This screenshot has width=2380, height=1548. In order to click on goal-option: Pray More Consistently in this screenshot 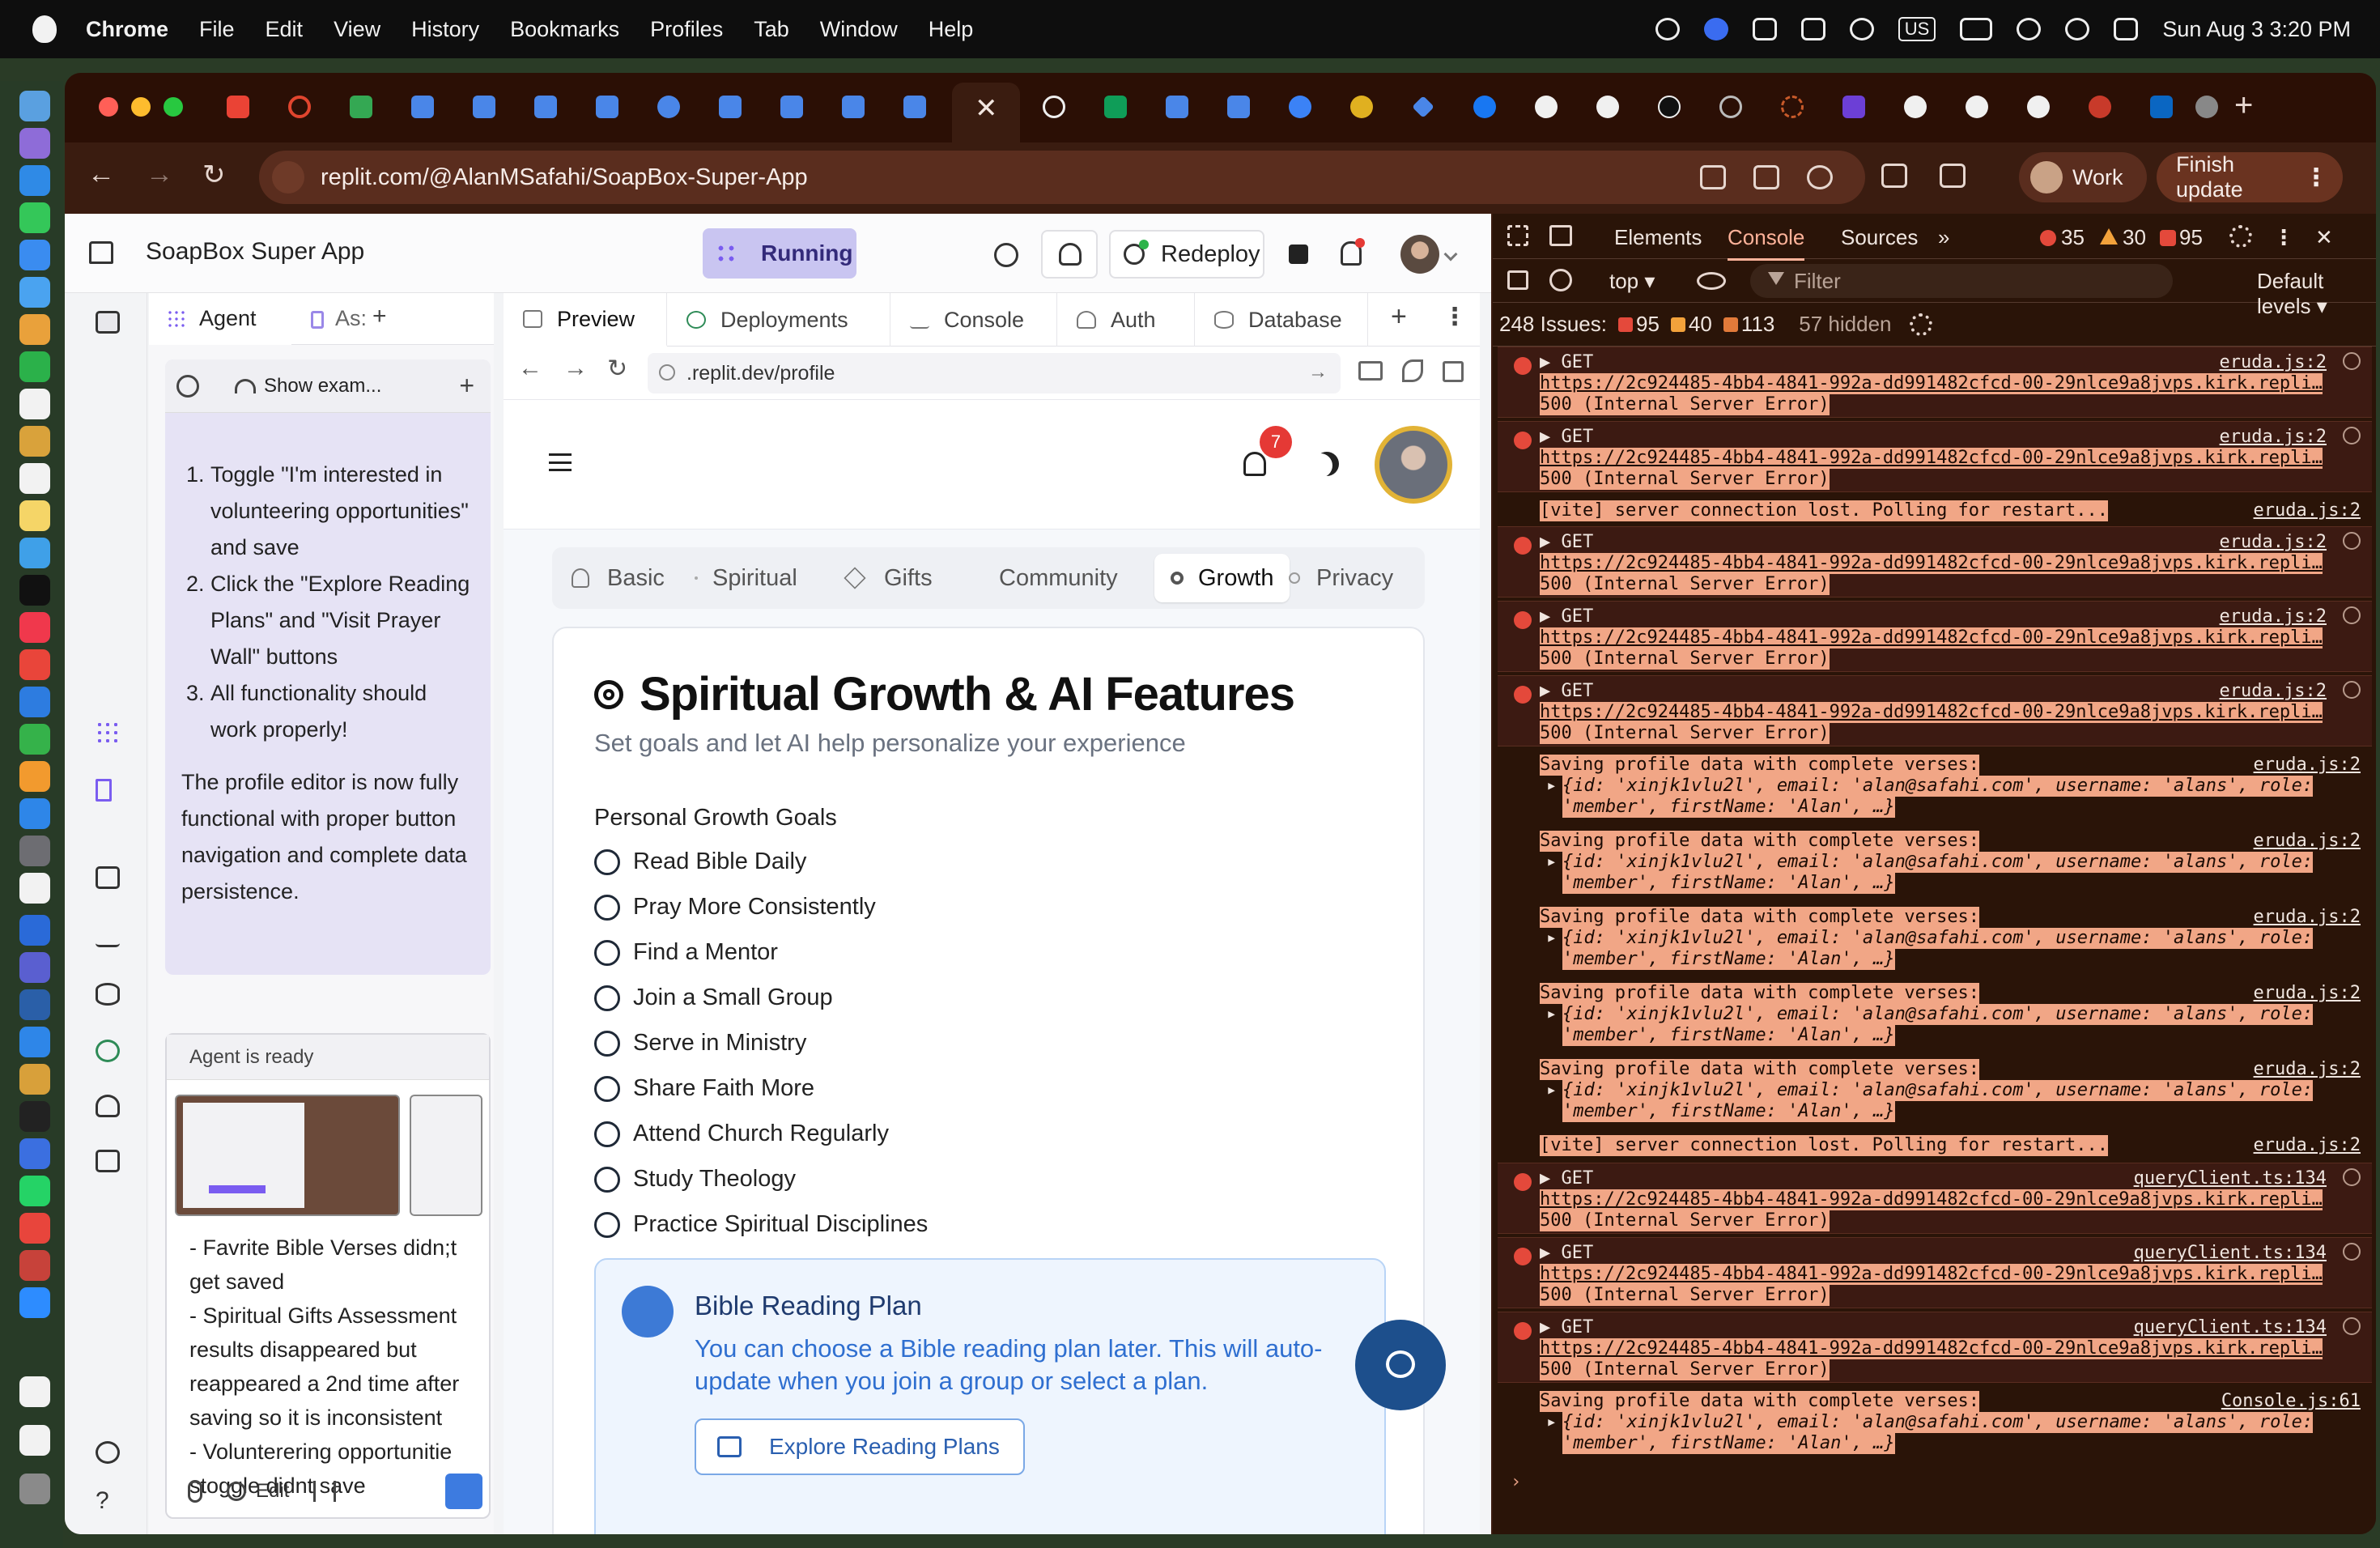, I will do `click(735, 907)`.